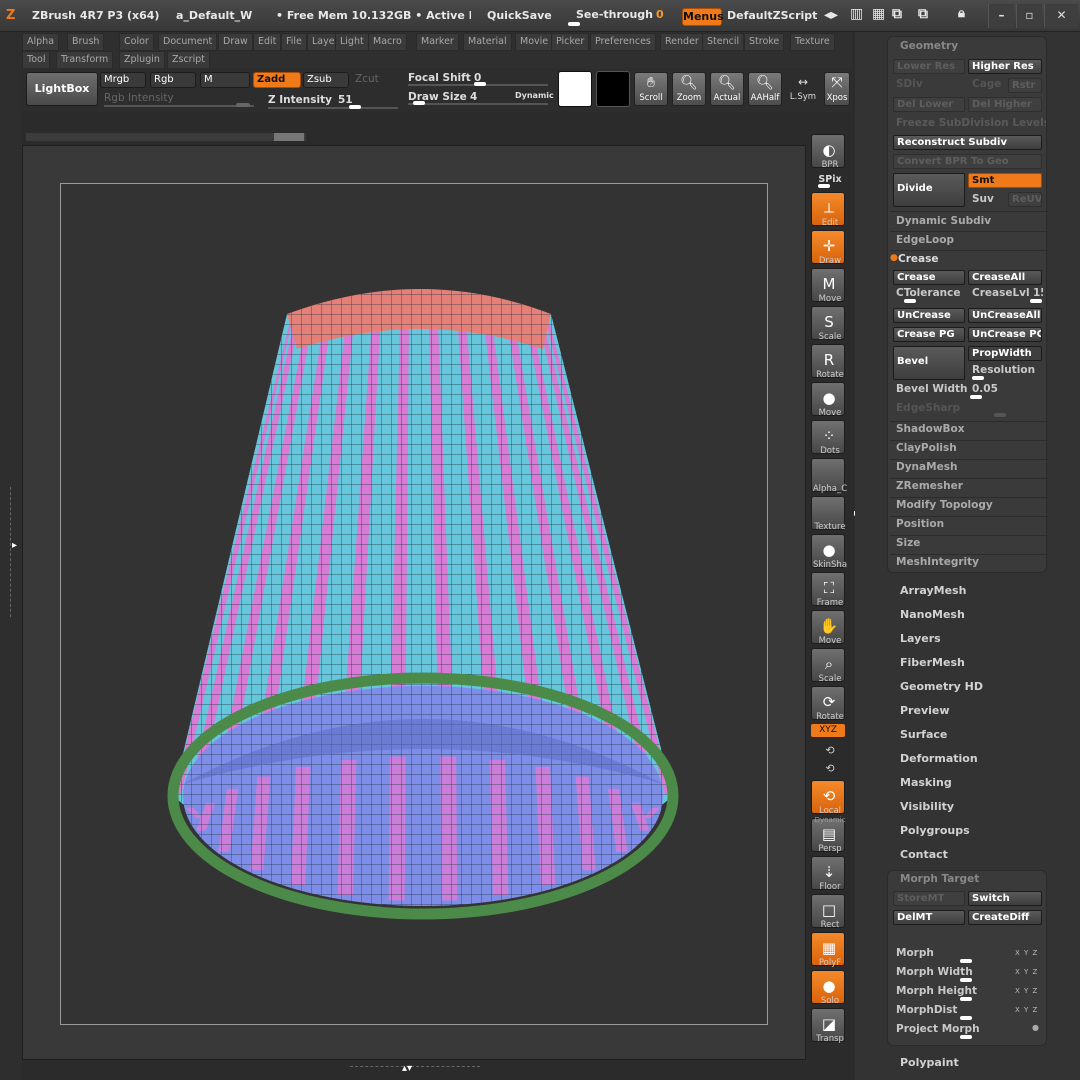 This screenshot has height=1080, width=1080. Describe the element at coordinates (908, 543) in the screenshot. I see `section-size: Size` at that location.